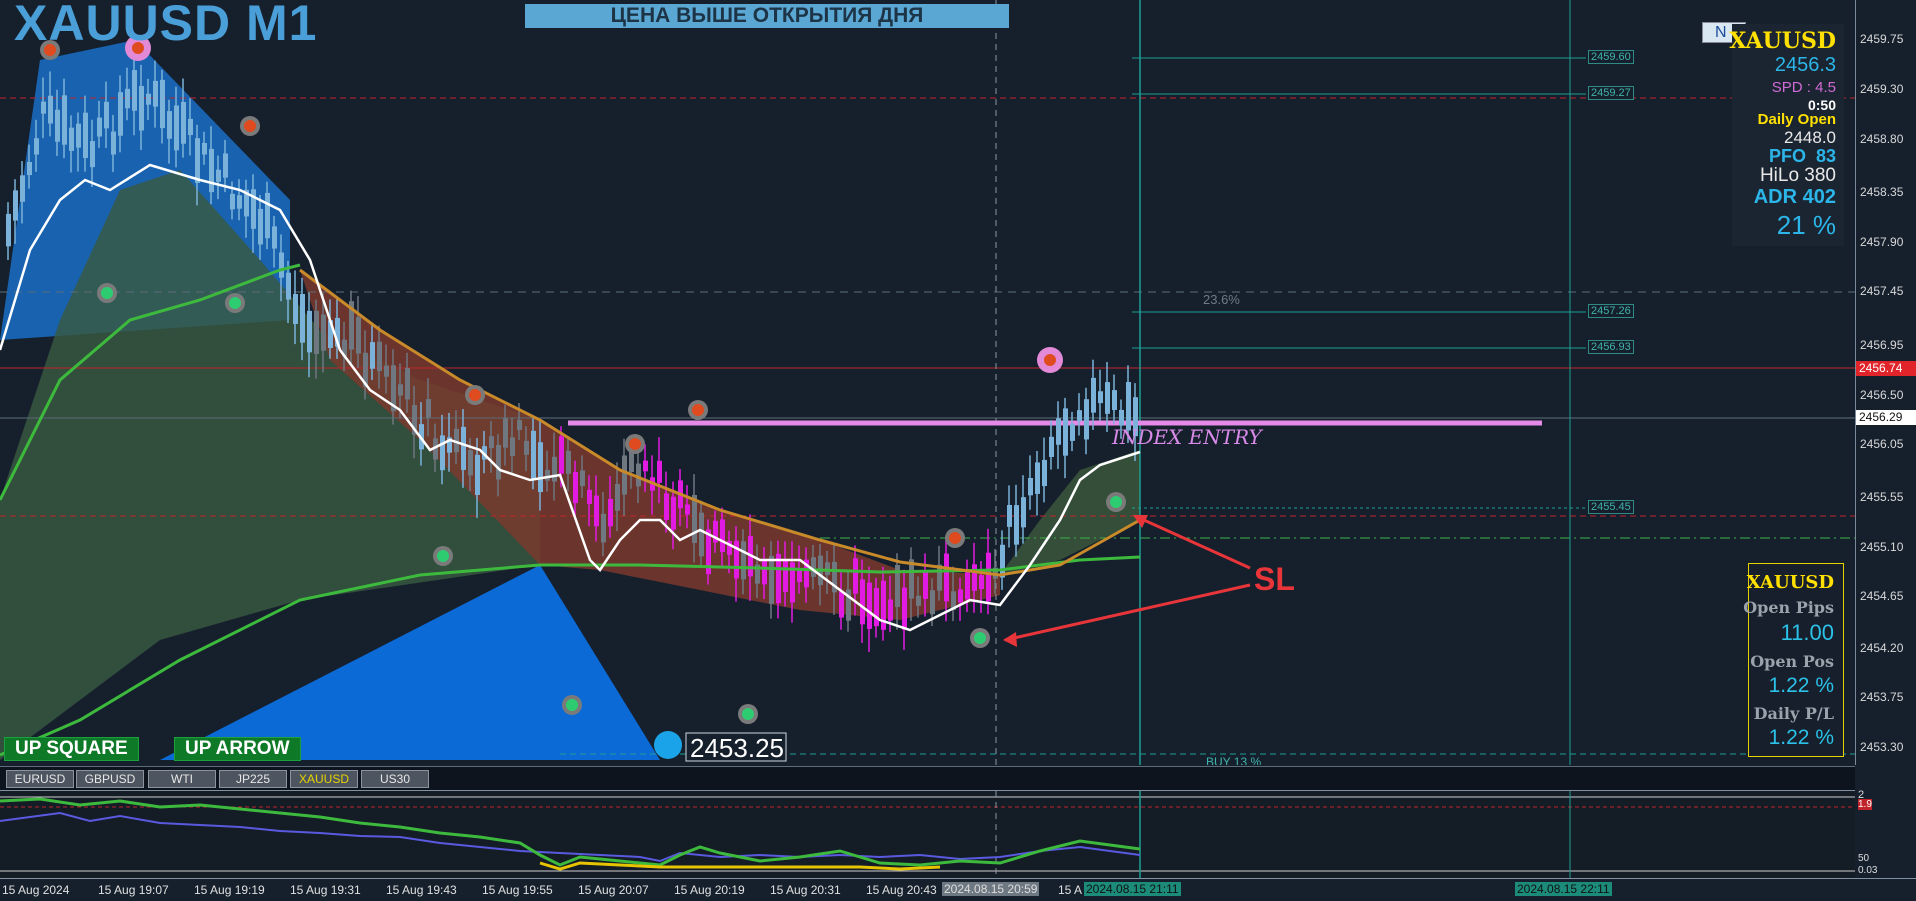  What do you see at coordinates (1865, 804) in the screenshot?
I see `indicator-scale-mid: 1.9` at bounding box center [1865, 804].